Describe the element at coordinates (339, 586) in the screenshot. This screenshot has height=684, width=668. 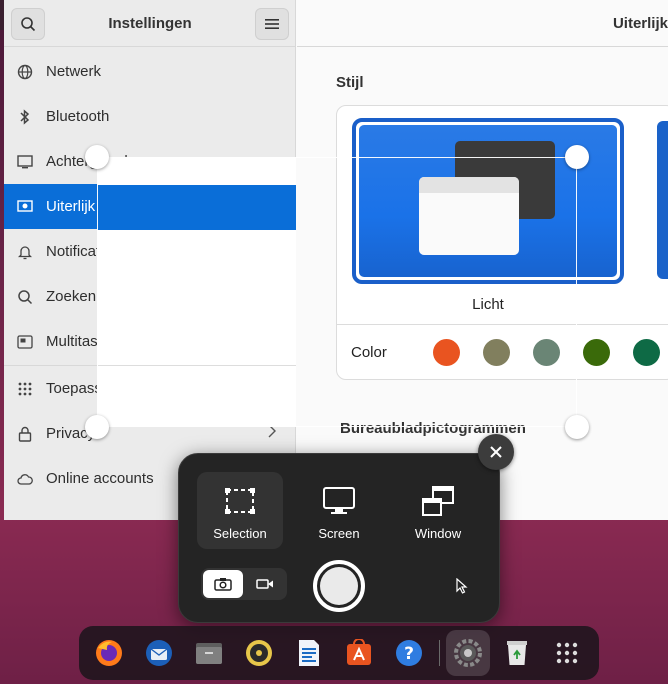
I see `capture-button` at that location.